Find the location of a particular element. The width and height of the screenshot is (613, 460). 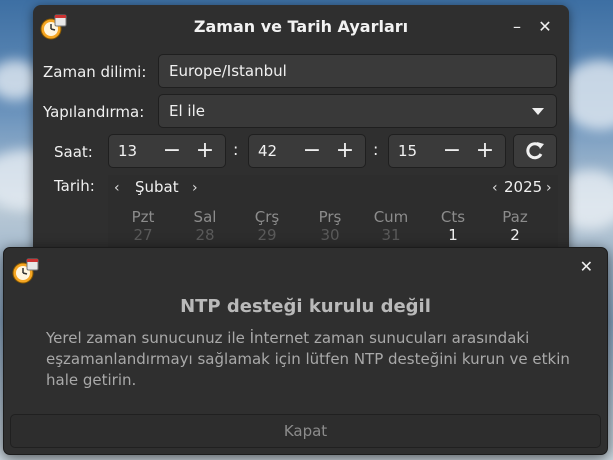

minute-spinner: 42 − + is located at coordinates (307, 151).